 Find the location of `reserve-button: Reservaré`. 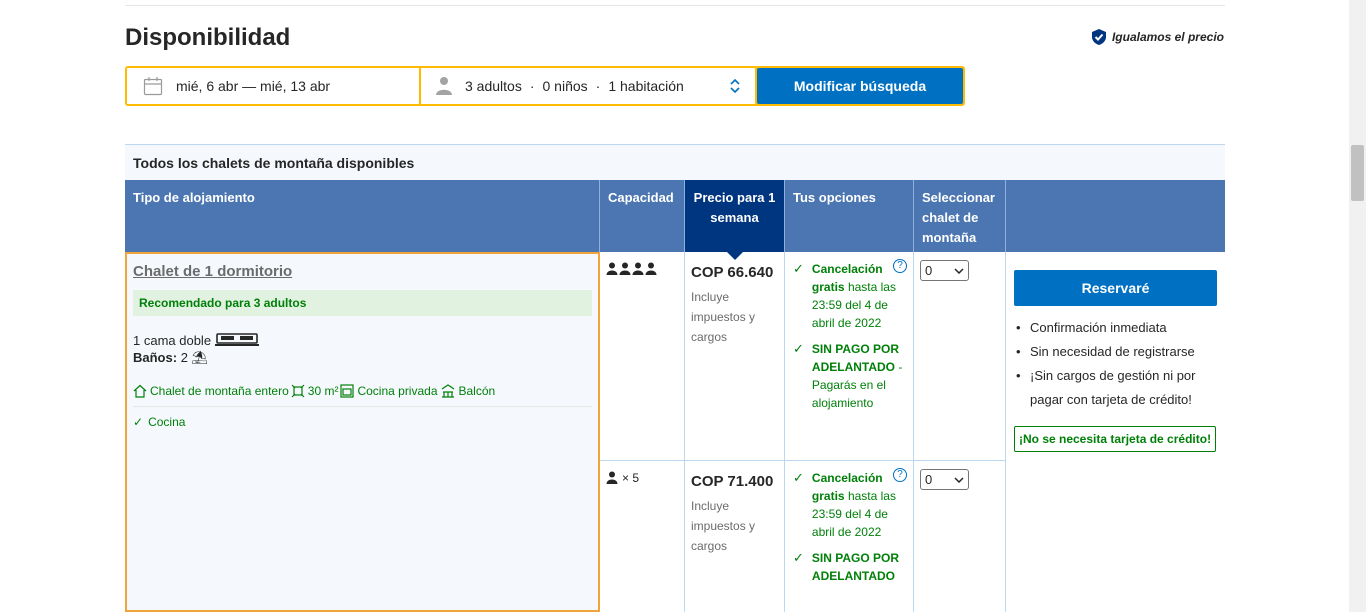

reserve-button: Reservaré is located at coordinates (1115, 288).